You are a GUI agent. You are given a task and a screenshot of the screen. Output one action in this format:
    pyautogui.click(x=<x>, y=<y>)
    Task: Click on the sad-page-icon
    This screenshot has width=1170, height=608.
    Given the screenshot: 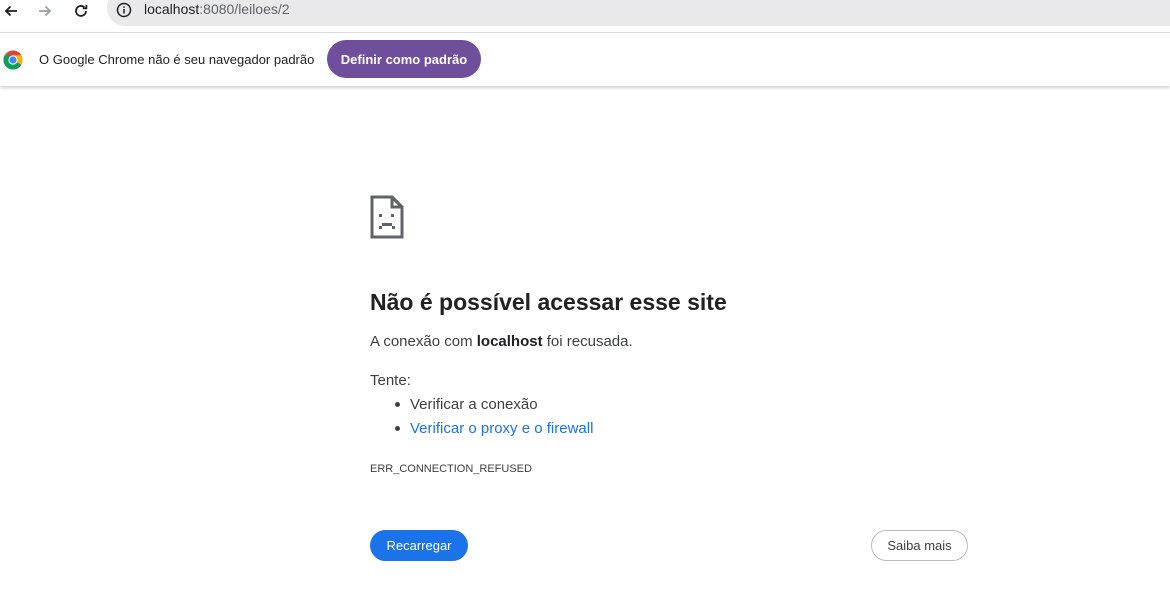 What is the action you would take?
    pyautogui.click(x=387, y=217)
    